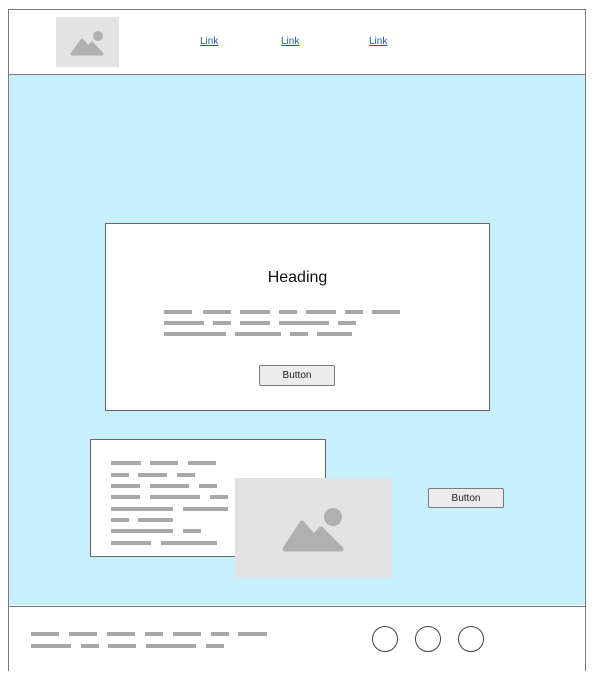 This screenshot has height=675, width=596. What do you see at coordinates (209, 41) in the screenshot?
I see `nav-link-1: Link` at bounding box center [209, 41].